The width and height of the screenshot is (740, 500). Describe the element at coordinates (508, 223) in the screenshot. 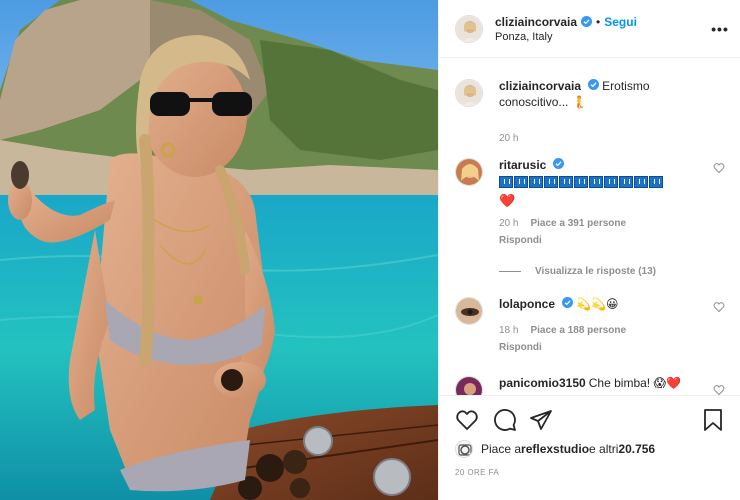

I see `comment-time: 20 h` at that location.